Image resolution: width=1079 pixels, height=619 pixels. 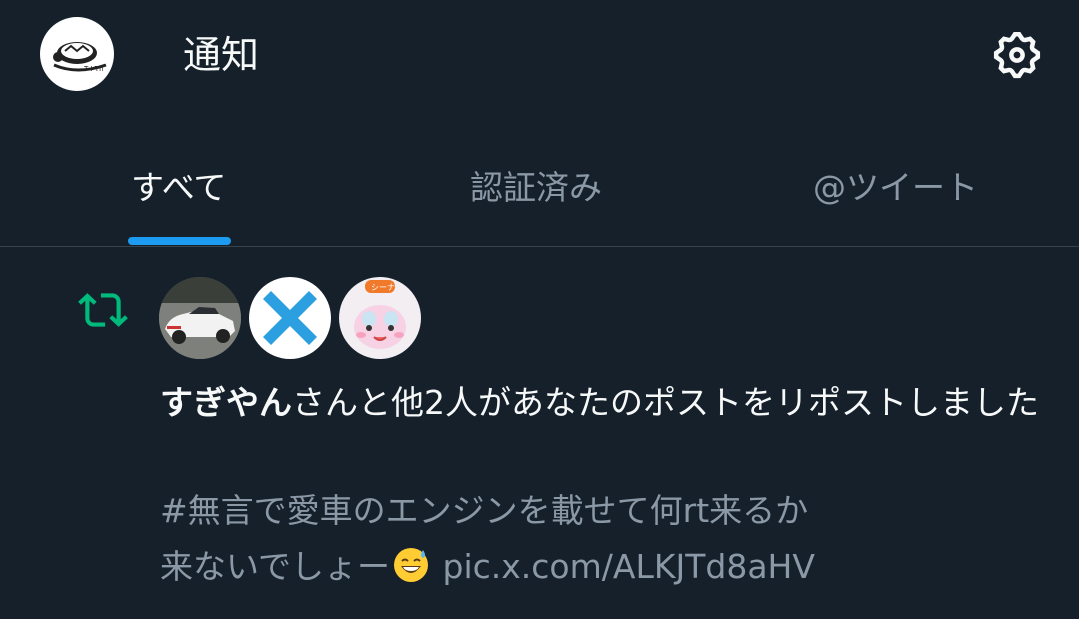 I want to click on page-title: 通知, so click(x=221, y=55).